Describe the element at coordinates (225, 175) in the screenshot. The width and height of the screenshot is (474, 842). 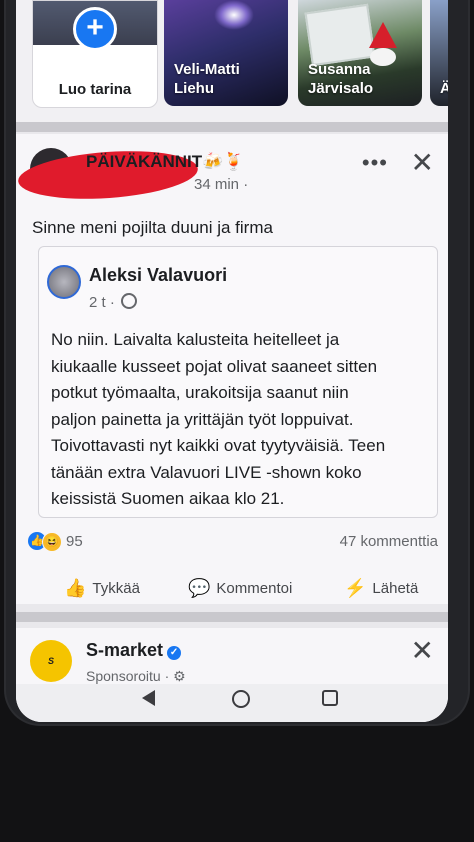
I see `post-header: PÄIVÄKÄNNIT🍻🍹 34 min · ••• ✕` at that location.